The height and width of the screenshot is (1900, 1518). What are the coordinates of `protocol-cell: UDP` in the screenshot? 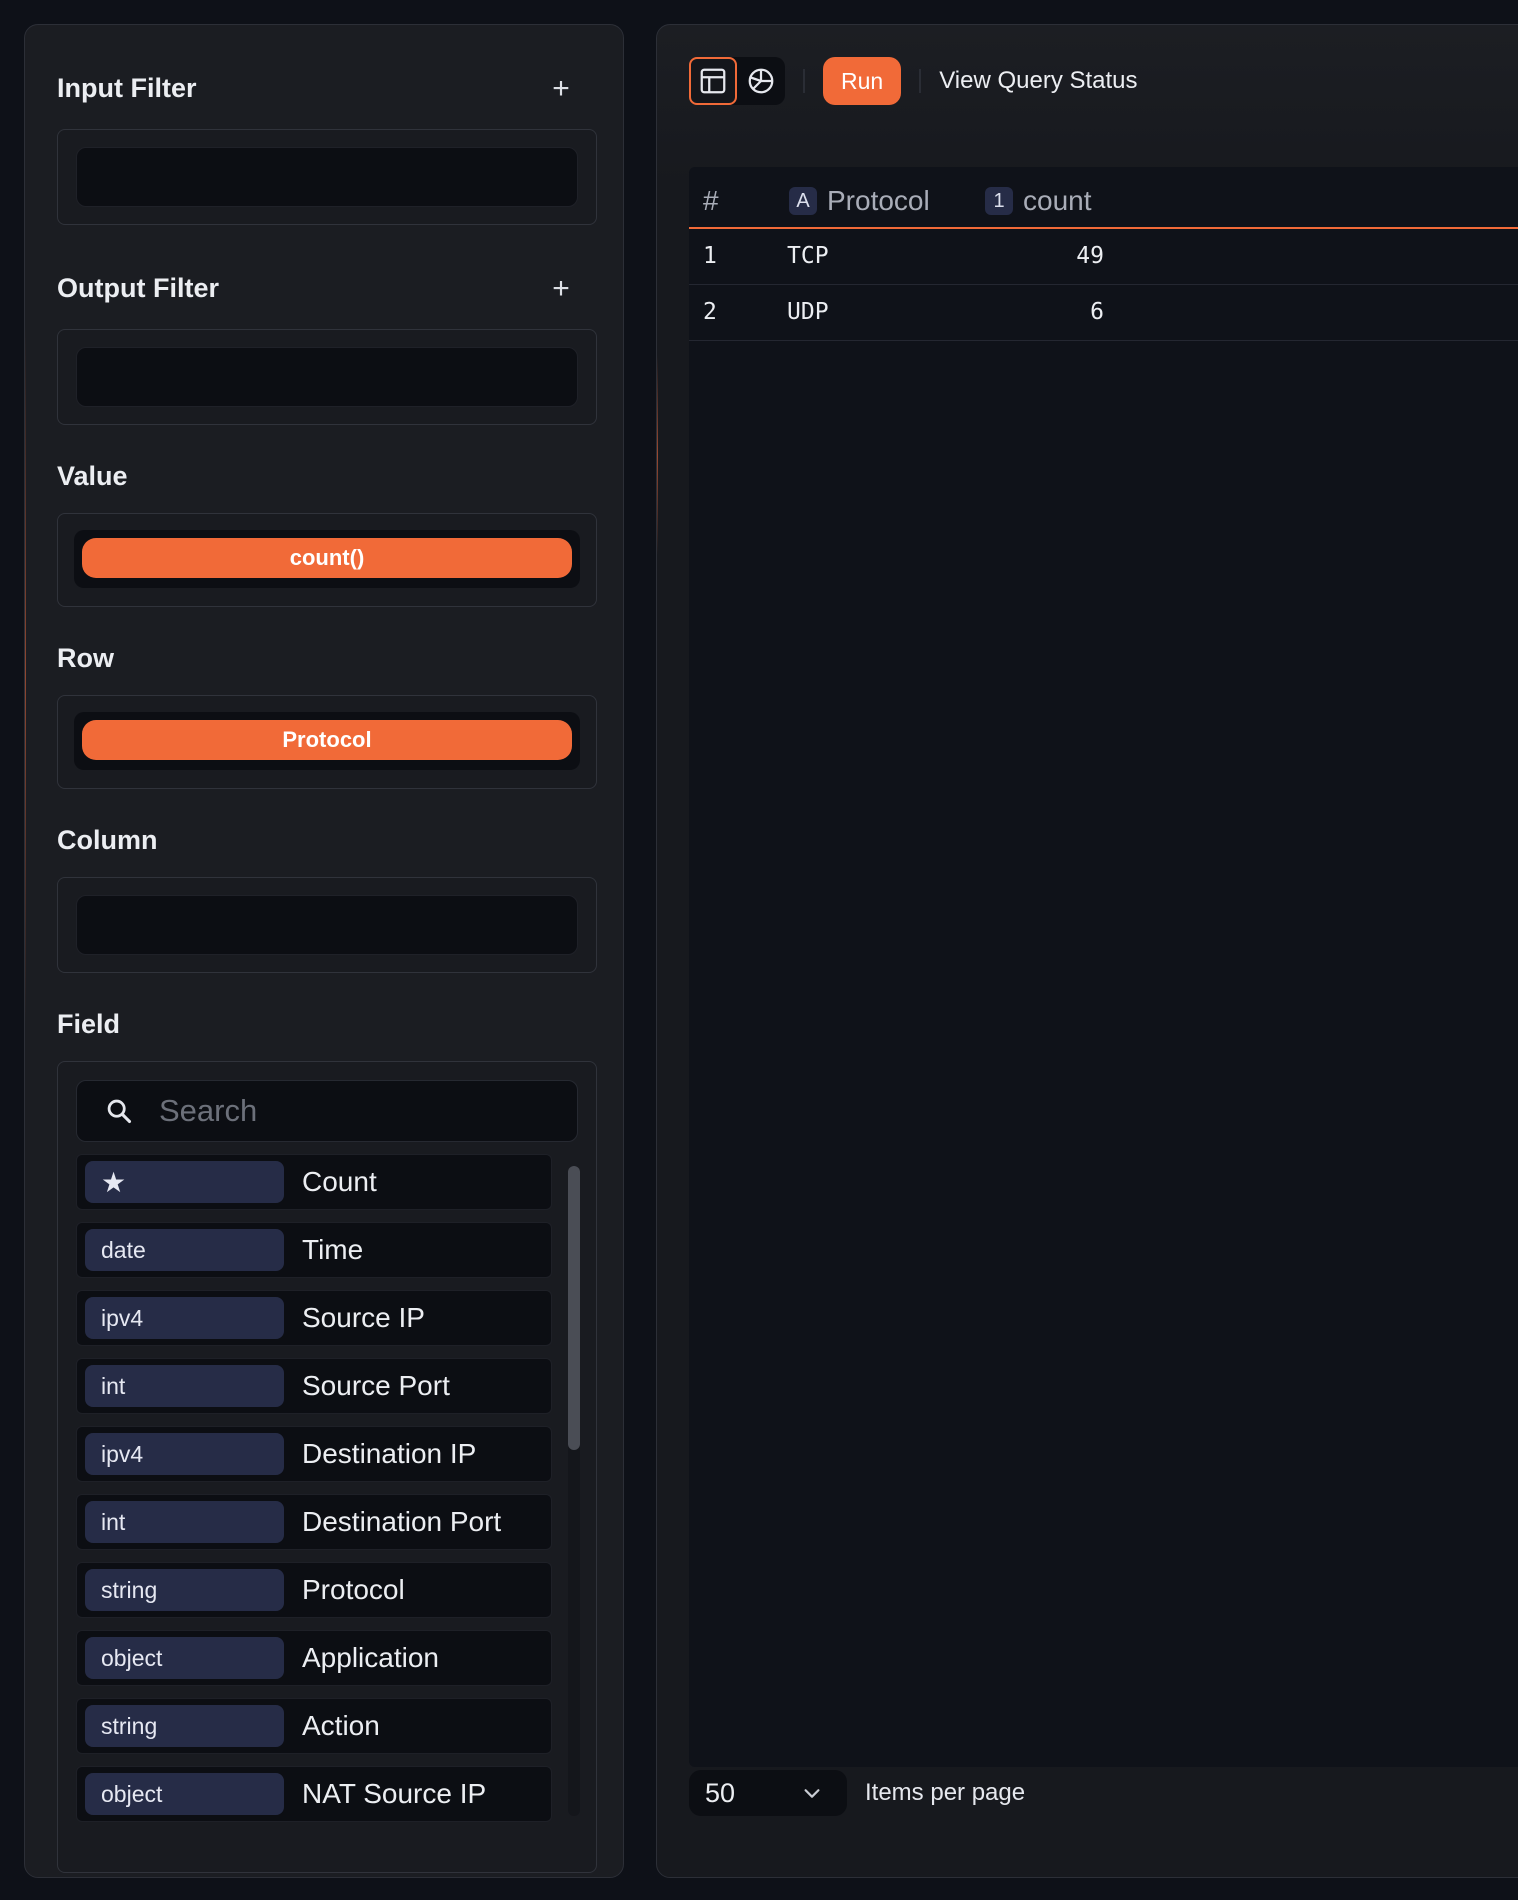 It's located at (808, 312).